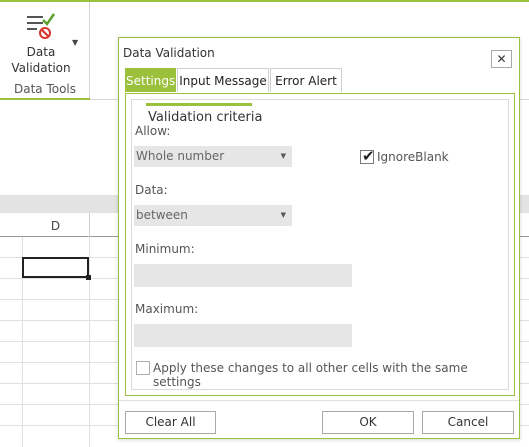  Describe the element at coordinates (143, 368) in the screenshot. I see `apply-all-checkbox` at that location.